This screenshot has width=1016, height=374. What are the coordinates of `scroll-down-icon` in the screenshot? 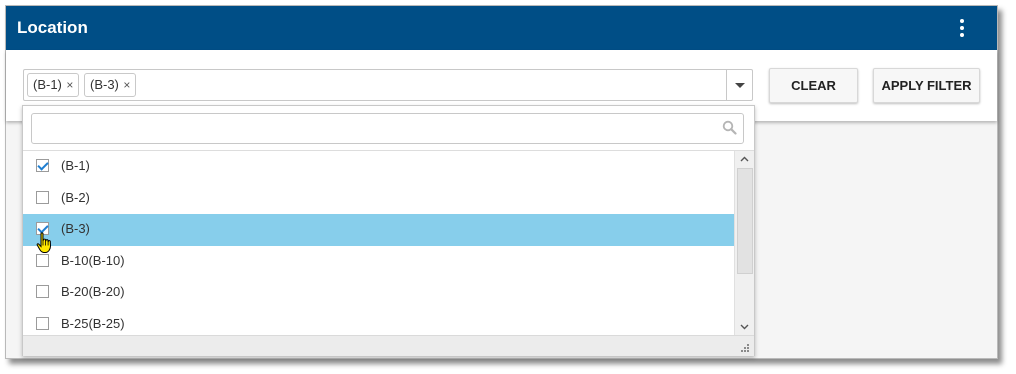 It's located at (744, 326).